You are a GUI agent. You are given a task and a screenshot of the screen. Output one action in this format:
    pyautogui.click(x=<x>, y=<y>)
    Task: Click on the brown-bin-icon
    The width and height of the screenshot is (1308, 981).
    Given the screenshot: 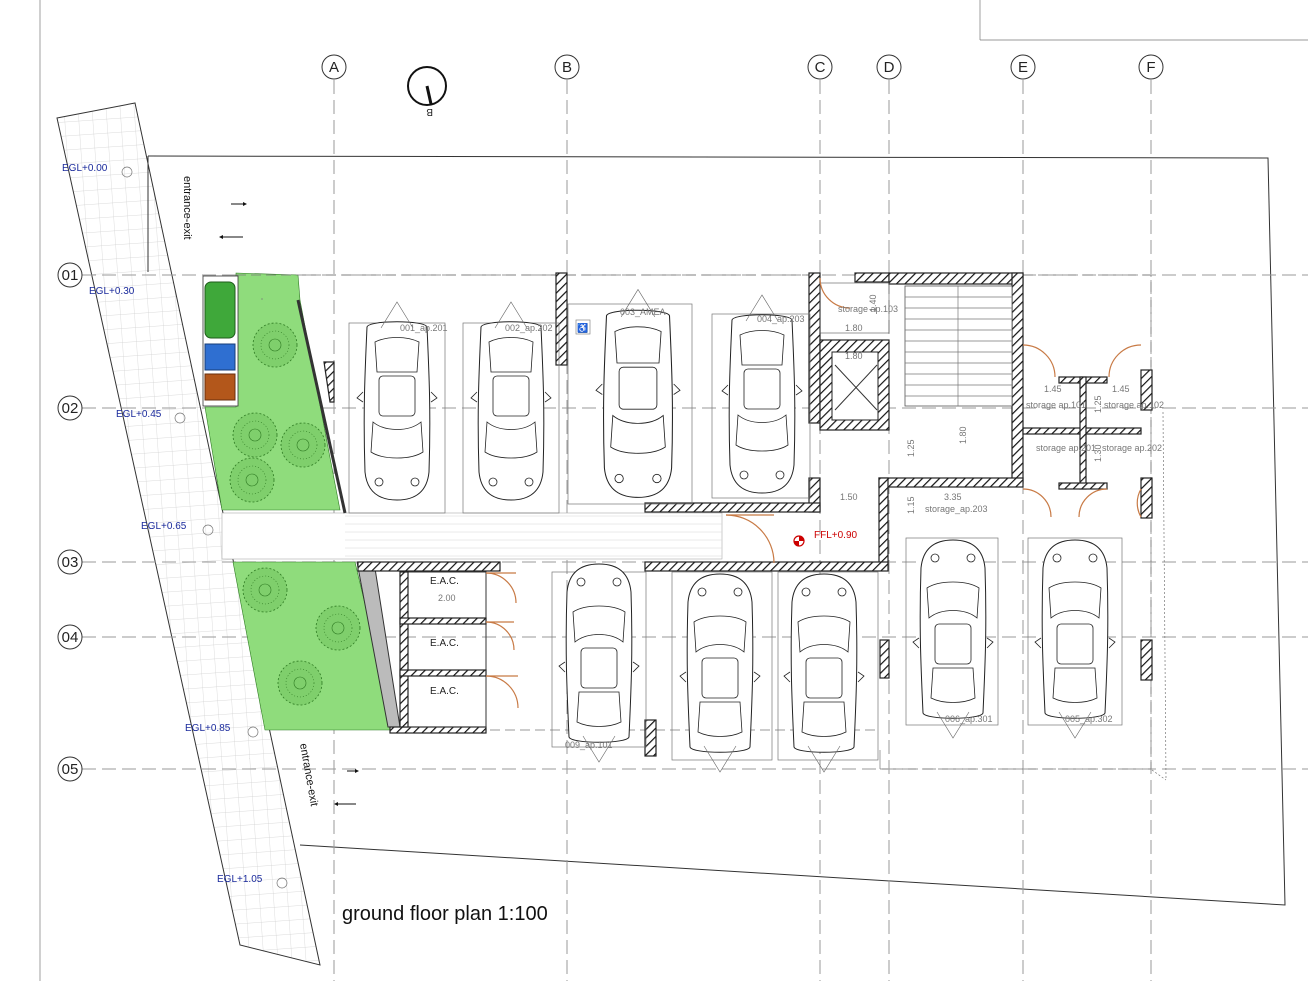 What is the action you would take?
    pyautogui.click(x=220, y=387)
    